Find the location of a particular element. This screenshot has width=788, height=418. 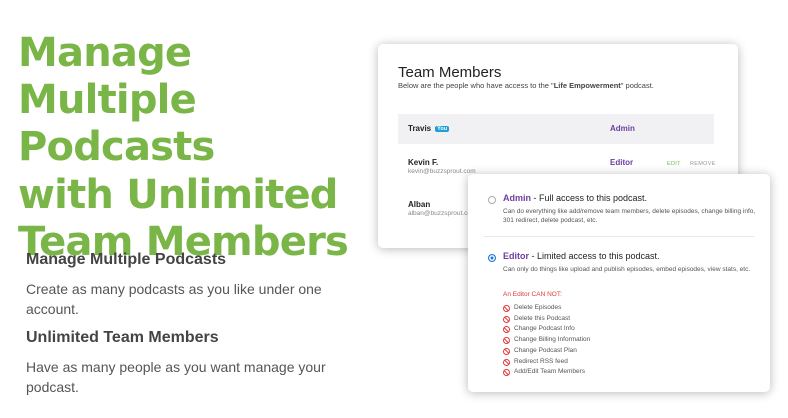

member-name: Travis You is located at coordinates (429, 128).